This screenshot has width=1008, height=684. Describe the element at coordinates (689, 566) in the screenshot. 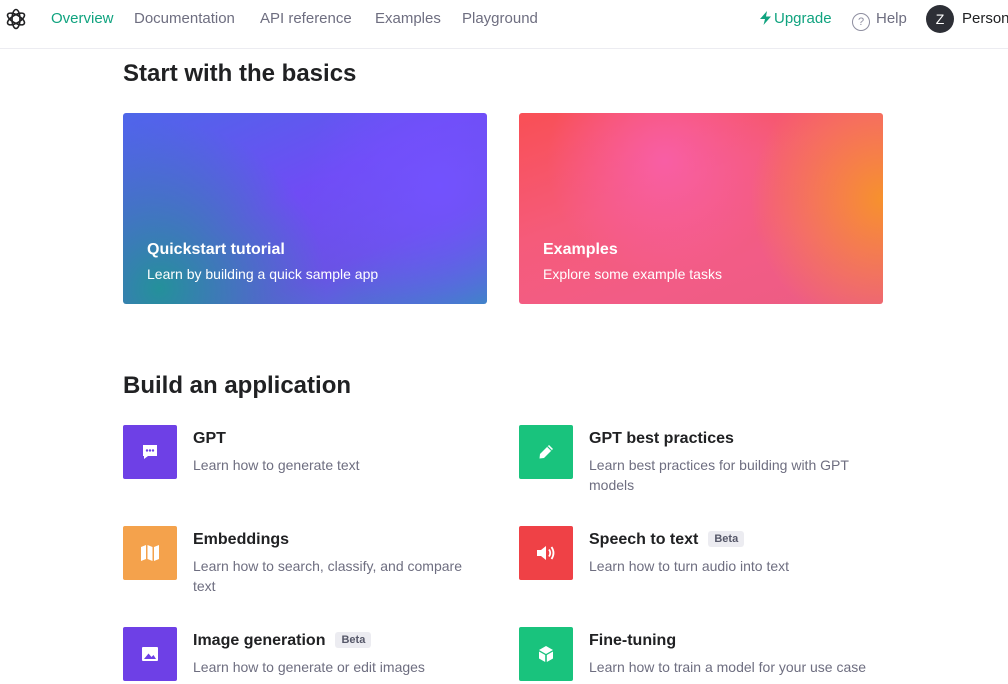

I see `app-desc: Learn how to turn audio into text` at that location.